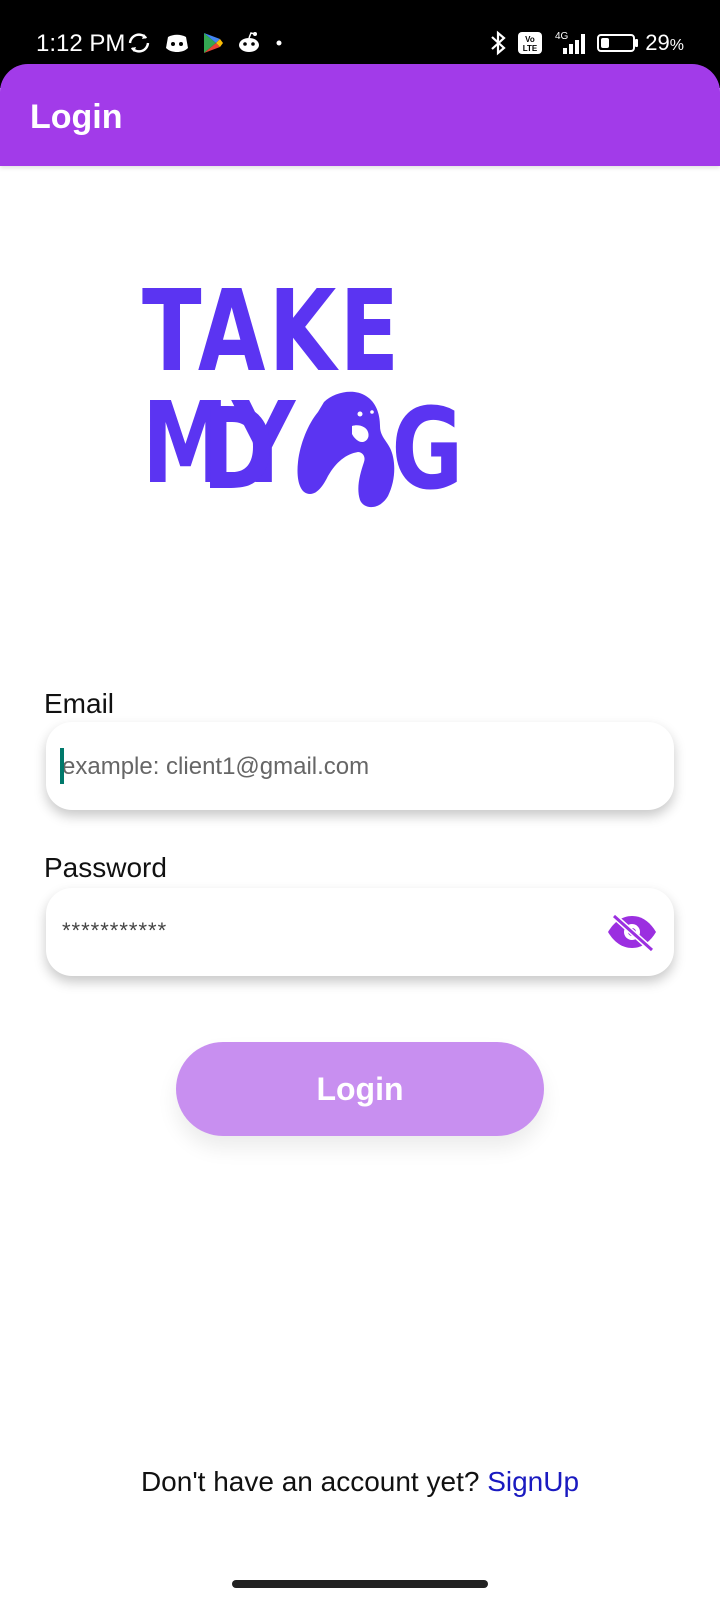  What do you see at coordinates (342, 767) in the screenshot?
I see `email-input` at bounding box center [342, 767].